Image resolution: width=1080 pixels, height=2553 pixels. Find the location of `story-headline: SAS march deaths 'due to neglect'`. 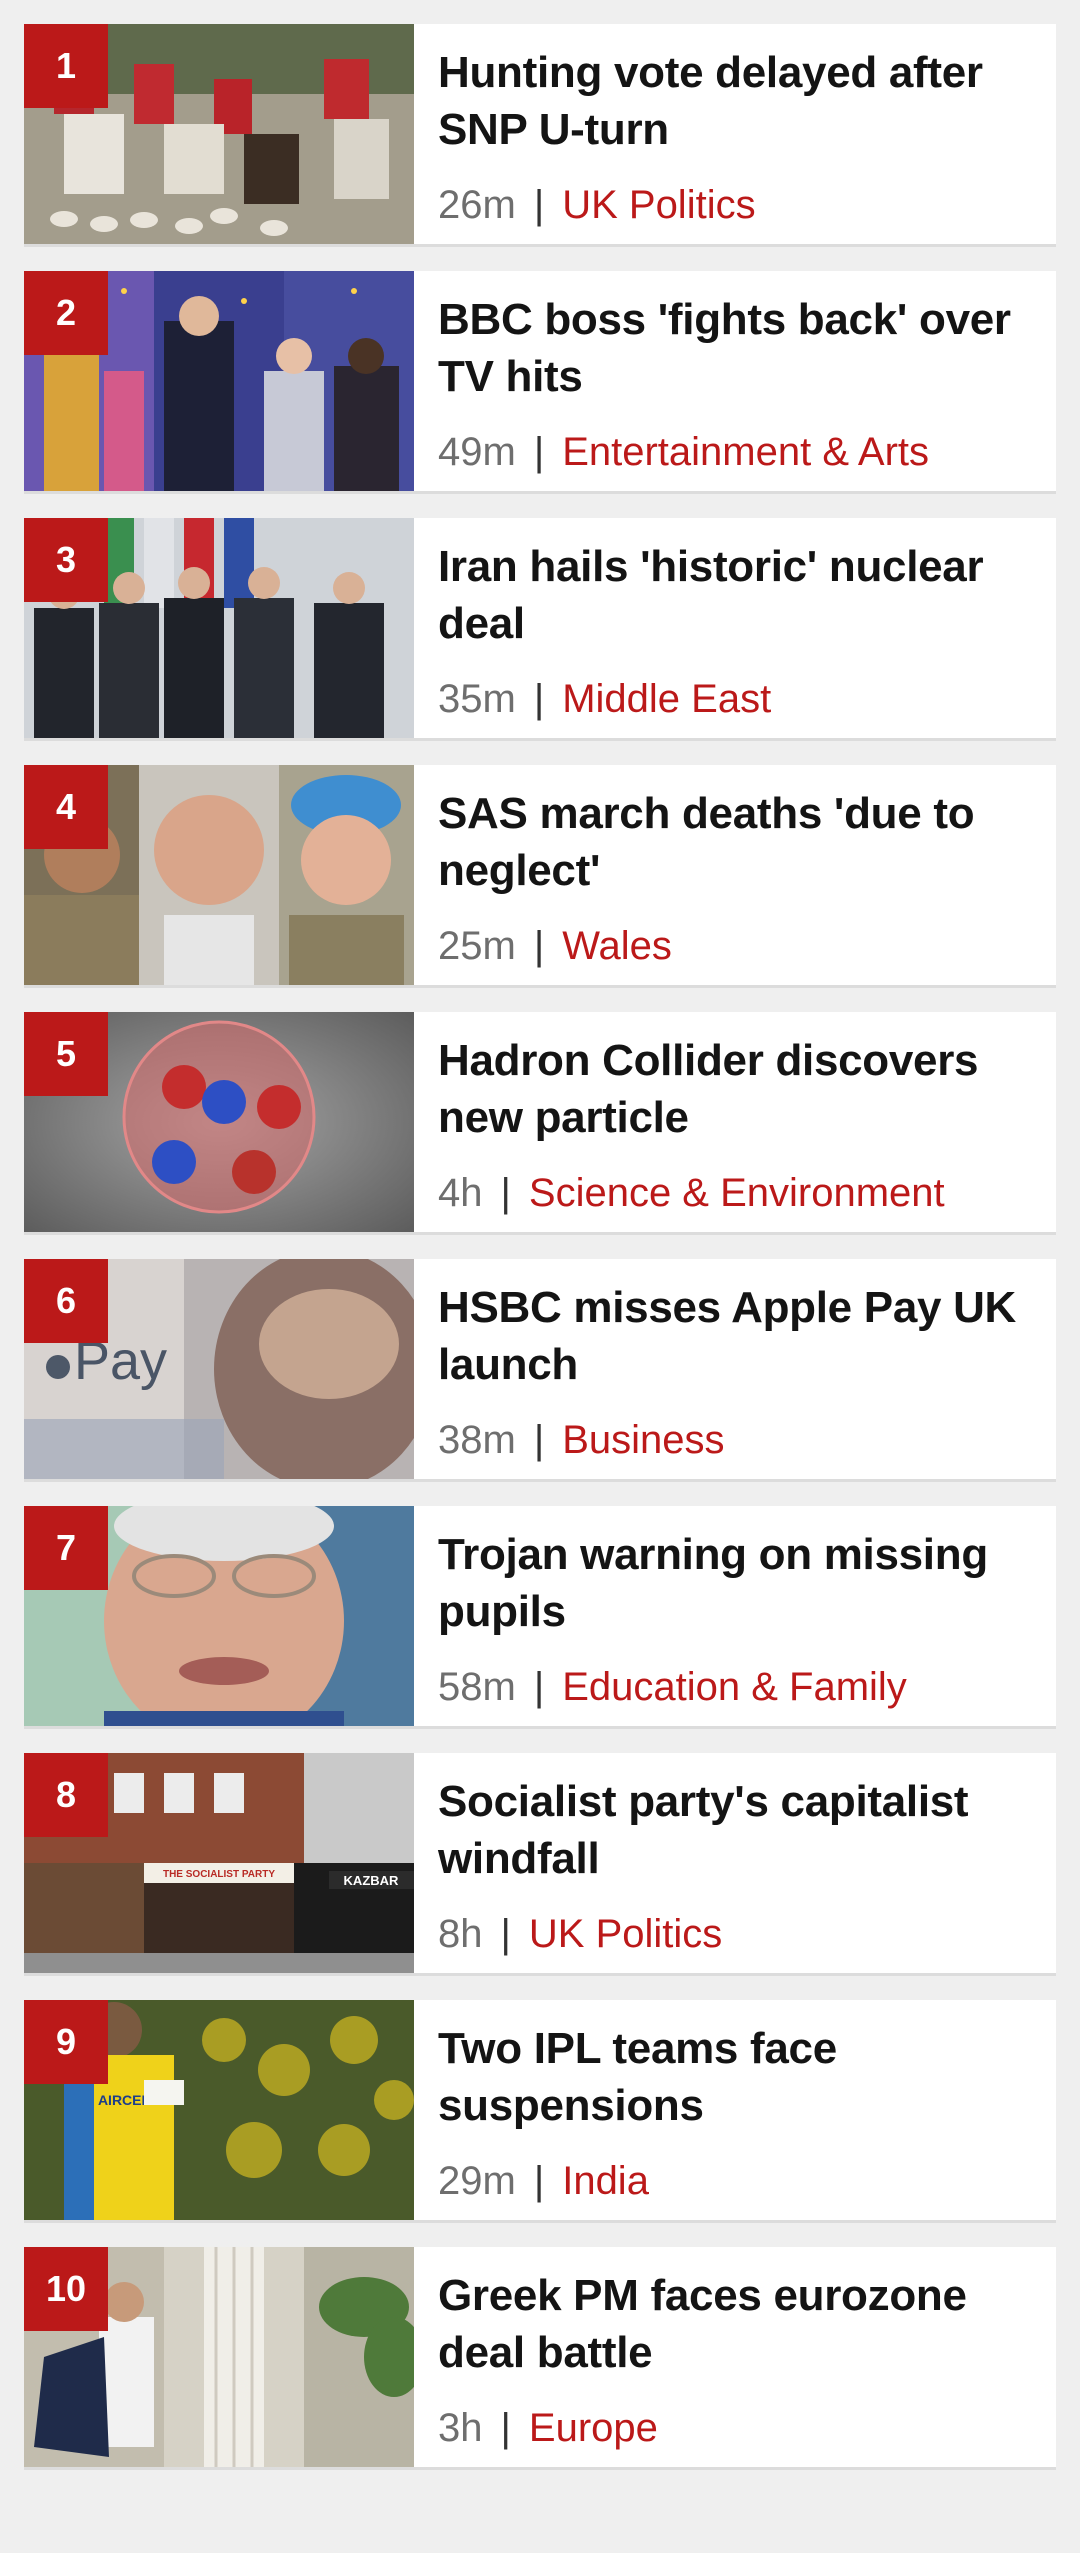

story-headline: SAS march deaths 'due to neglect' is located at coordinates (735, 842).